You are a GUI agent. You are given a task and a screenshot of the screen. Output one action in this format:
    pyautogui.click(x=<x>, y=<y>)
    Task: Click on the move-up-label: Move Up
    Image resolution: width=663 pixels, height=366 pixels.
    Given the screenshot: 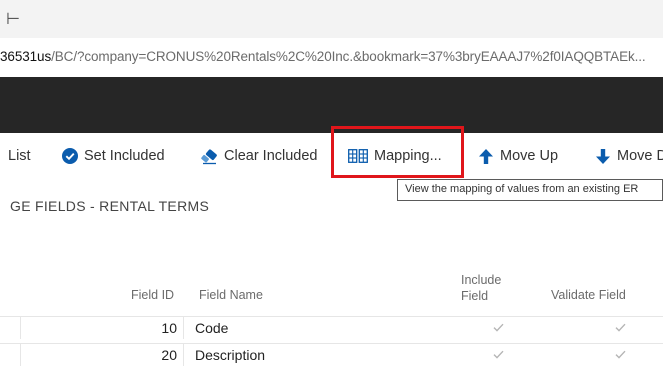 What is the action you would take?
    pyautogui.click(x=529, y=156)
    